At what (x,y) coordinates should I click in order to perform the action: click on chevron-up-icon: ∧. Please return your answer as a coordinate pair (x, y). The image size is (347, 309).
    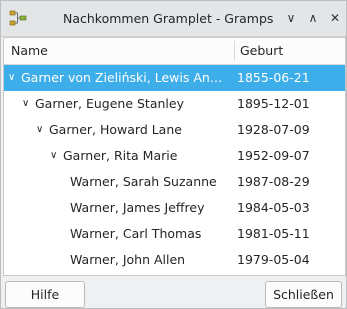
    Looking at the image, I should click on (313, 18).